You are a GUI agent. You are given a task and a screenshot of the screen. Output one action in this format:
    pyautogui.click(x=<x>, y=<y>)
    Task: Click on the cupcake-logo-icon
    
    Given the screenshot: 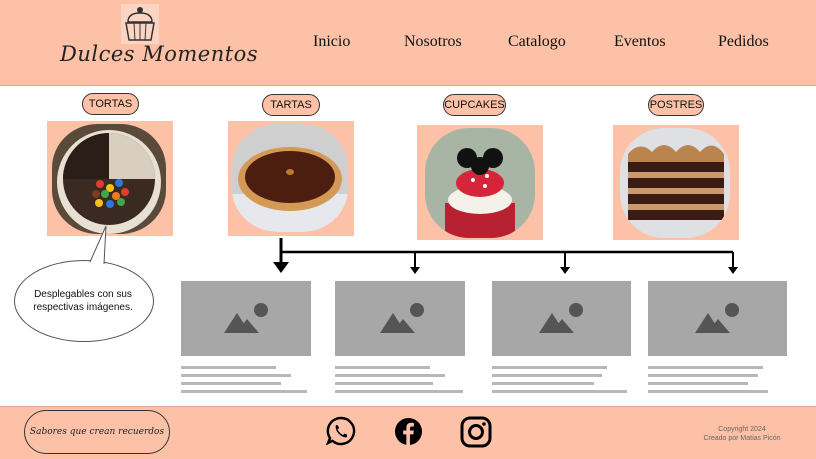 What is the action you would take?
    pyautogui.click(x=140, y=24)
    